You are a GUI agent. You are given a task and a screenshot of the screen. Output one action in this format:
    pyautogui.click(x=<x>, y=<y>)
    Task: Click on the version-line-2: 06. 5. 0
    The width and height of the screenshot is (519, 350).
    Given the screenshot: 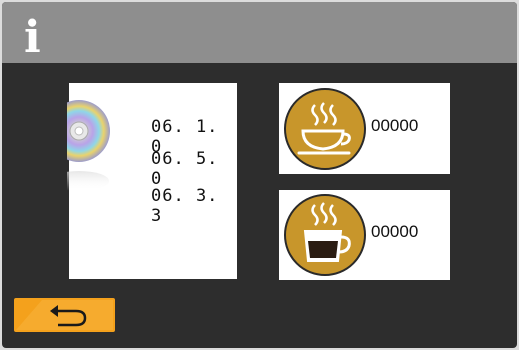 What is the action you would take?
    pyautogui.click(x=185, y=169)
    